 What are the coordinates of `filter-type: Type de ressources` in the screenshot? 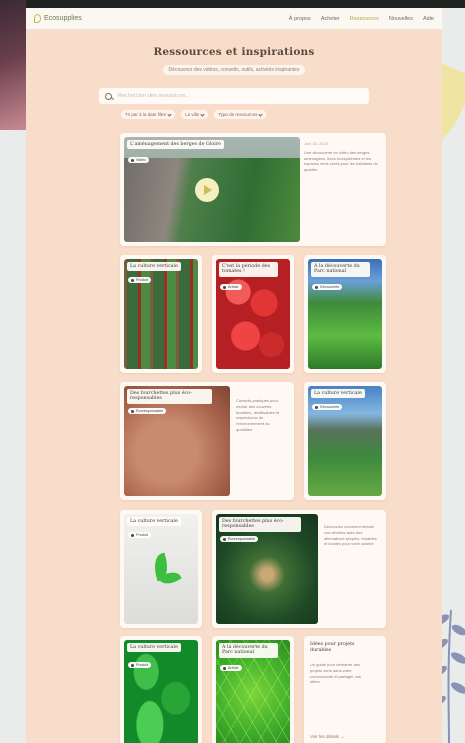 It's located at (240, 114).